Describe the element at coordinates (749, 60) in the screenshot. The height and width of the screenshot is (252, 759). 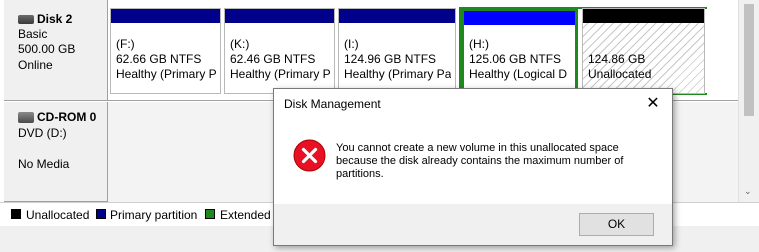
I see `scrollbar-thumb` at that location.